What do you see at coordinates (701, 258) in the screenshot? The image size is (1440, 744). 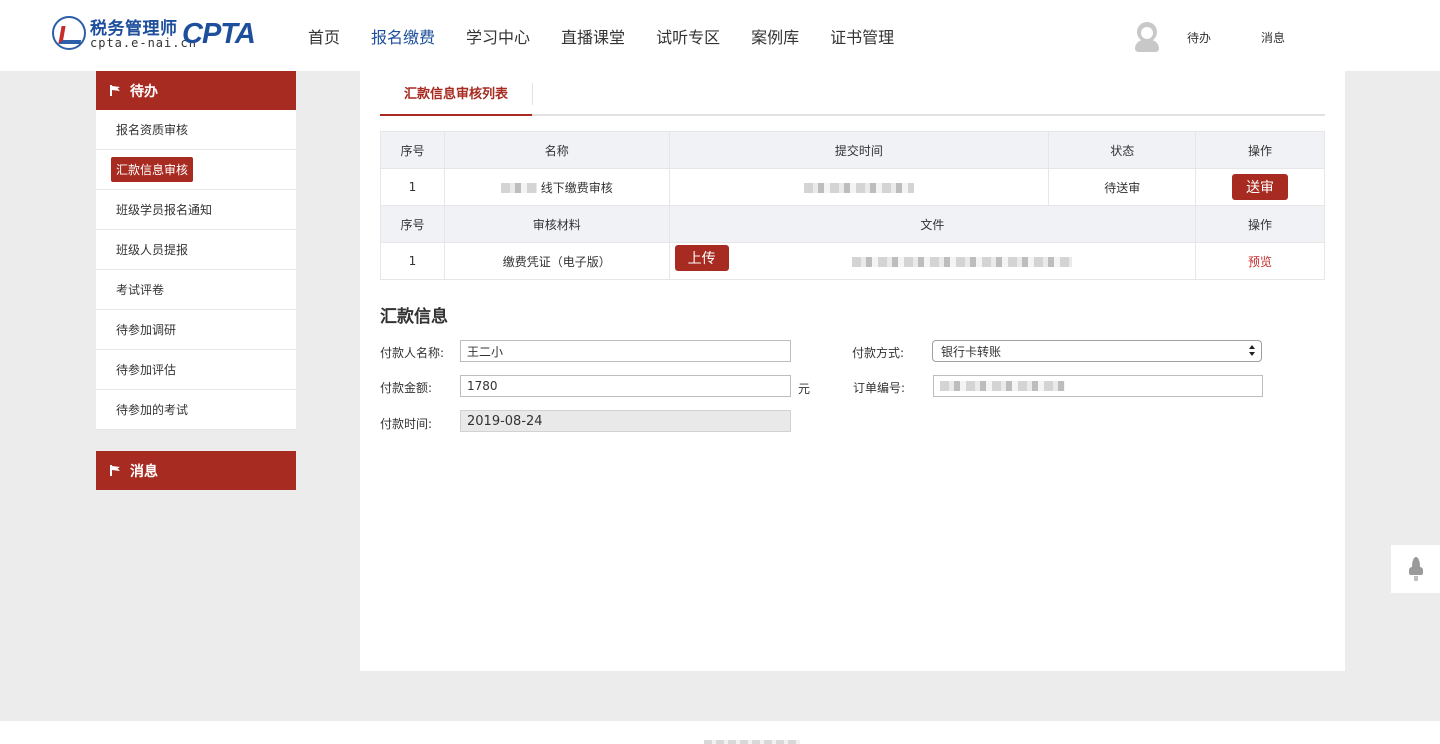 I see `upload-button: 上传` at bounding box center [701, 258].